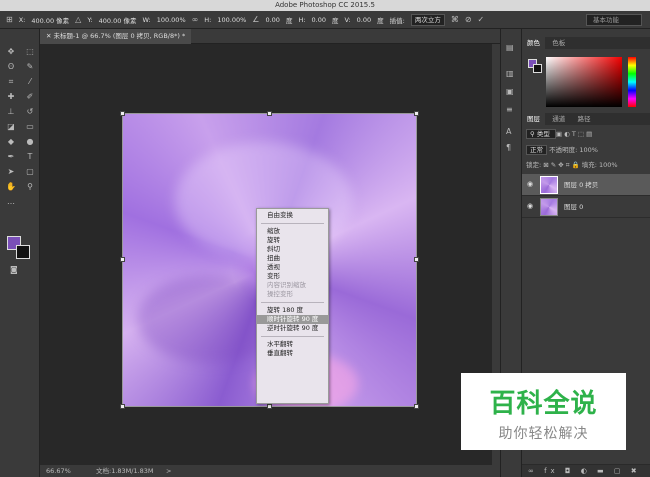 The image size is (650, 477). Describe the element at coordinates (292, 215) in the screenshot. I see `menu-item-free-transform: 自由变换` at that location.